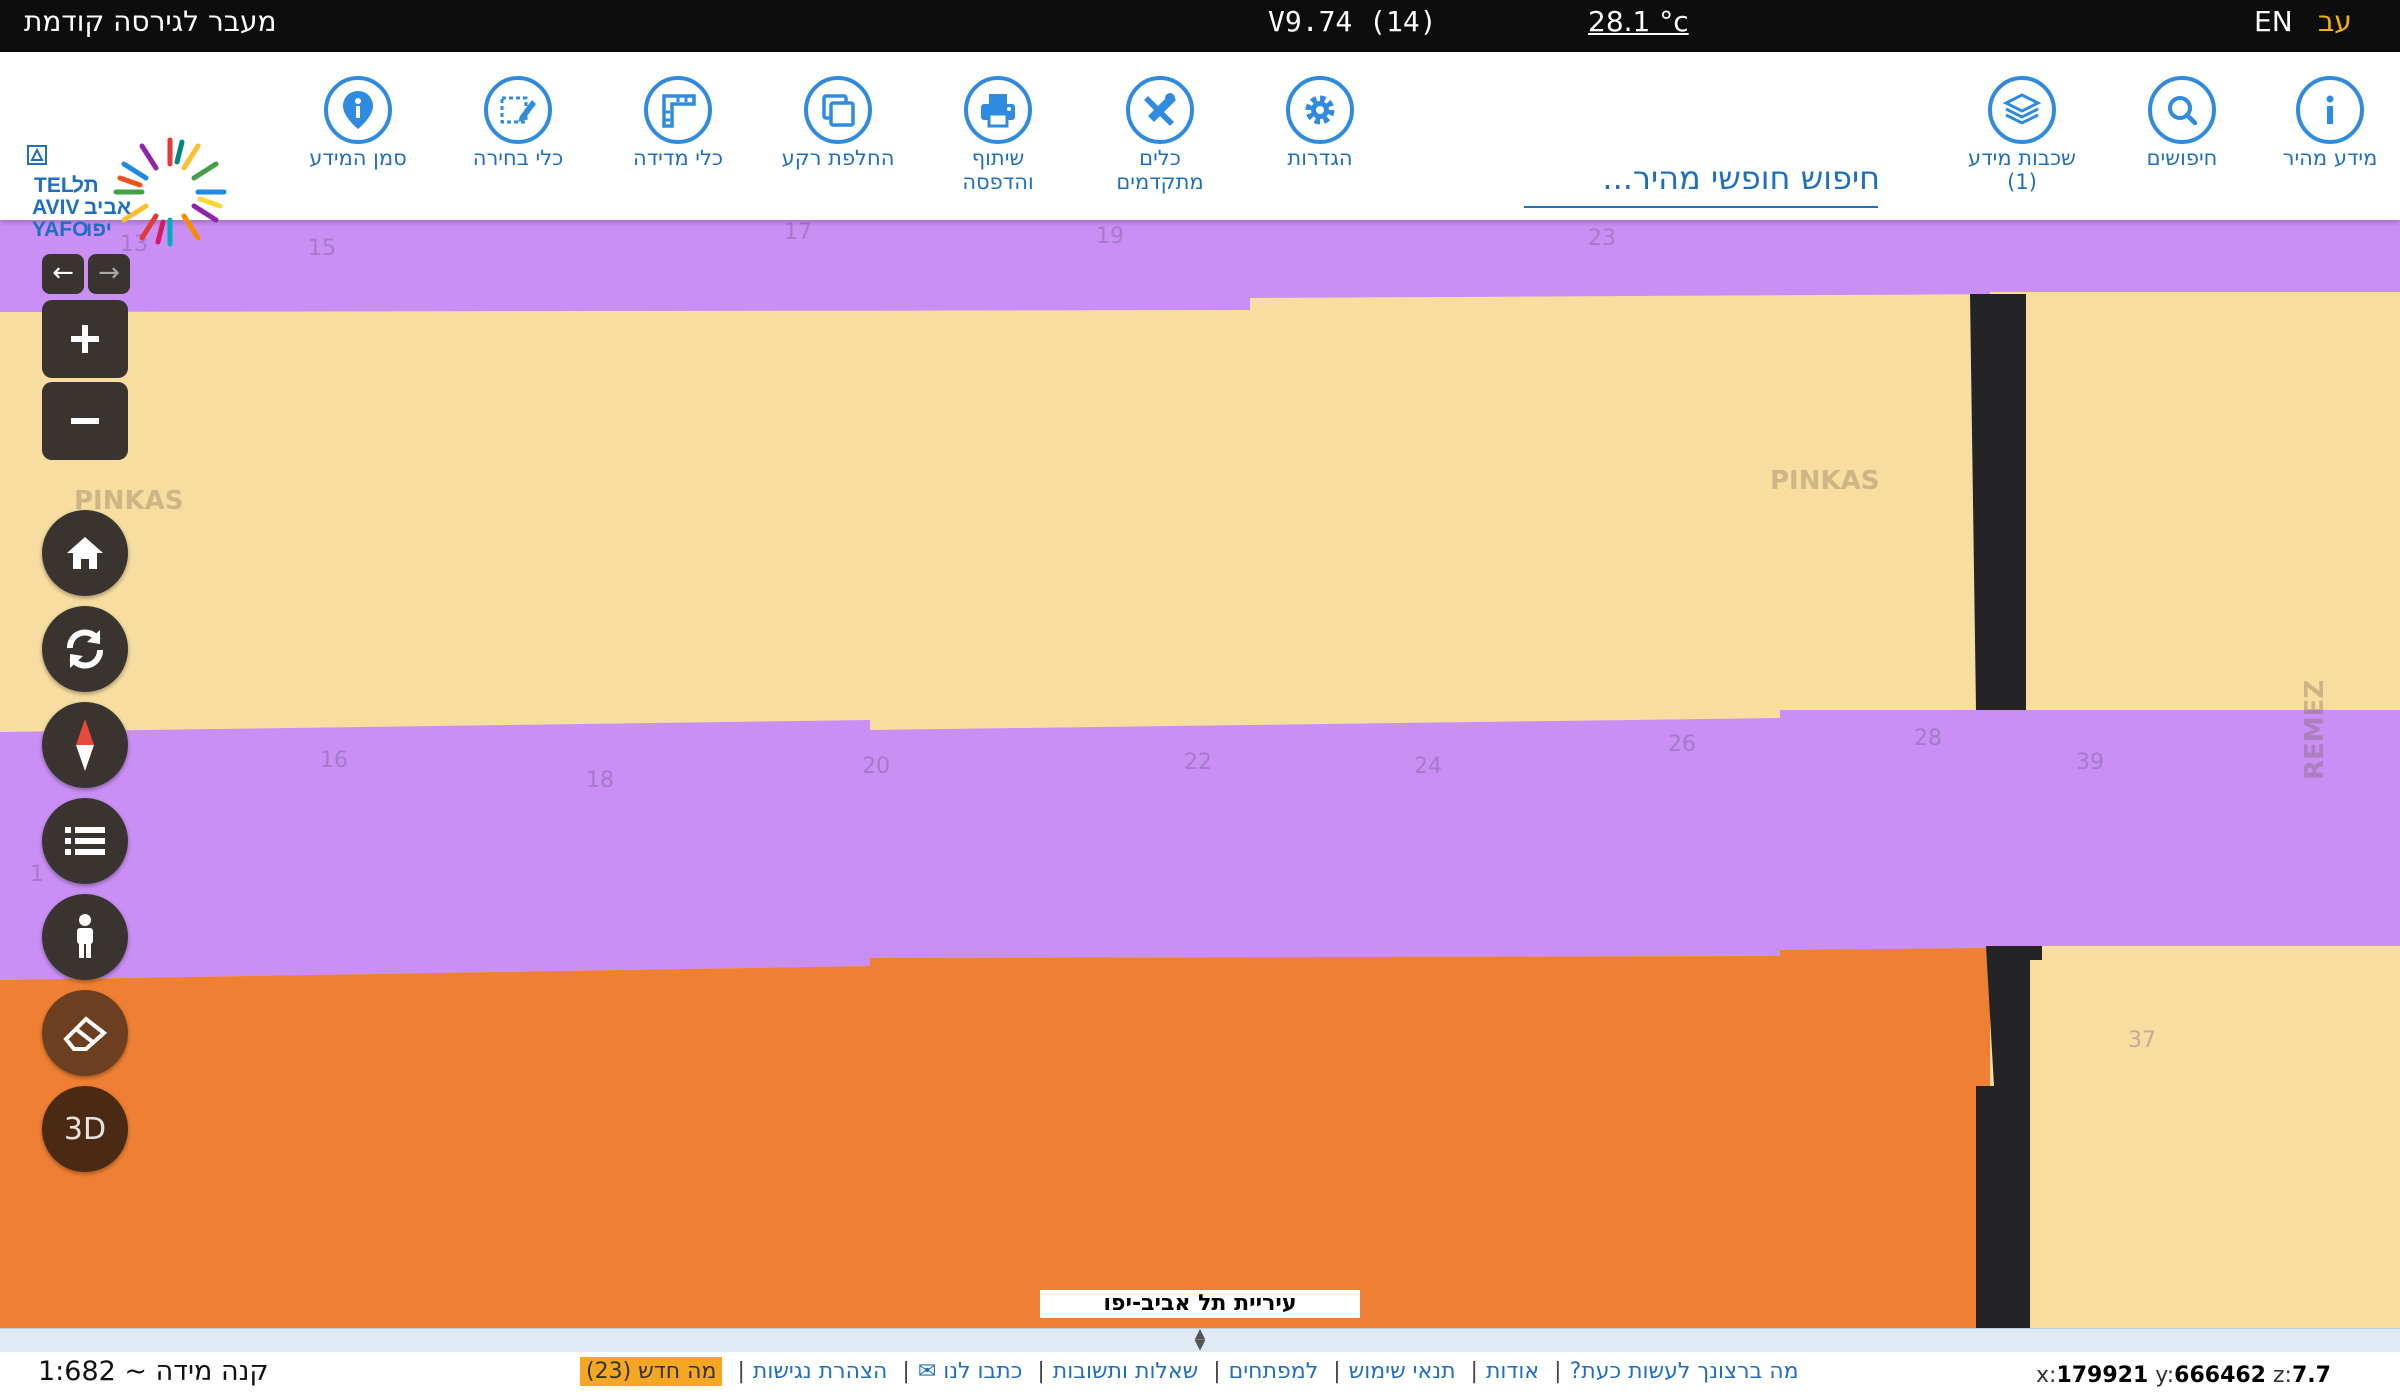  I want to click on info-icon, so click(2330, 110).